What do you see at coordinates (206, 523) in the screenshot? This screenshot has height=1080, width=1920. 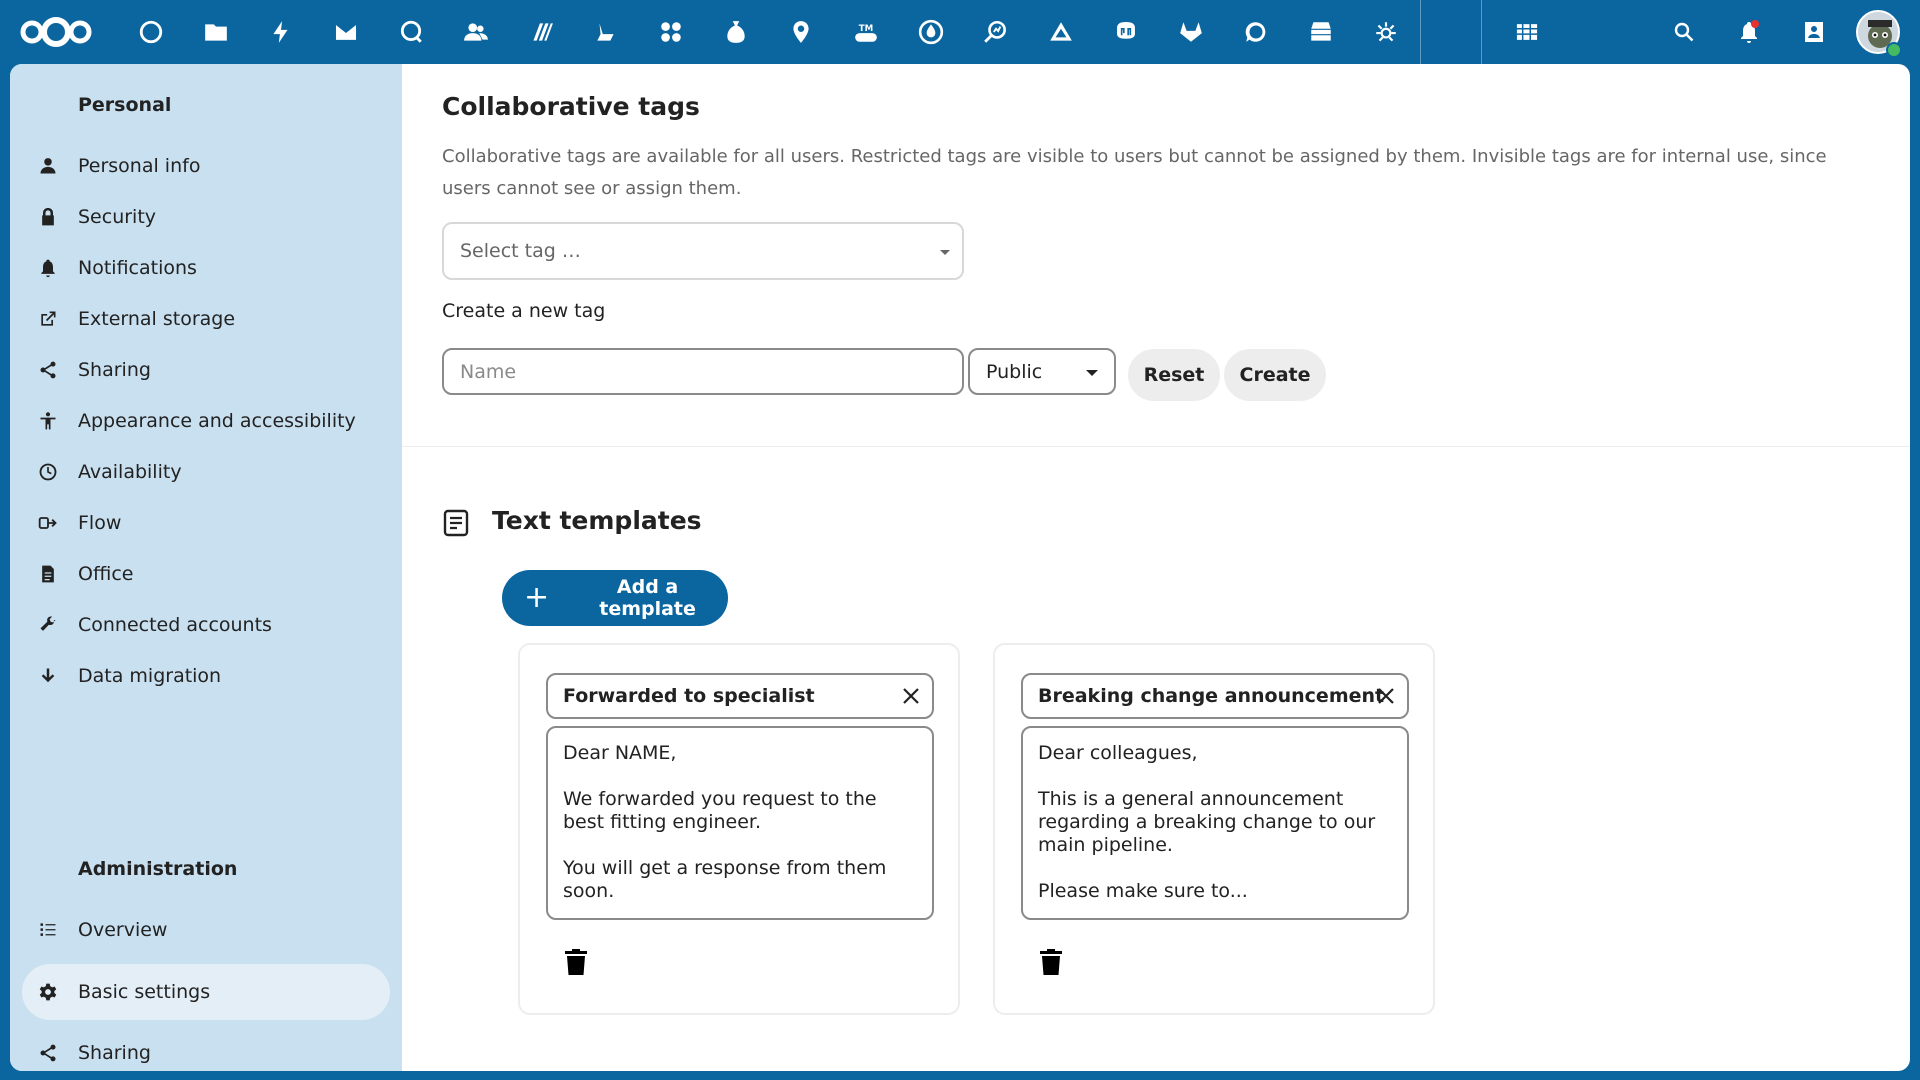 I see `sidebar-item-flow: Flow` at bounding box center [206, 523].